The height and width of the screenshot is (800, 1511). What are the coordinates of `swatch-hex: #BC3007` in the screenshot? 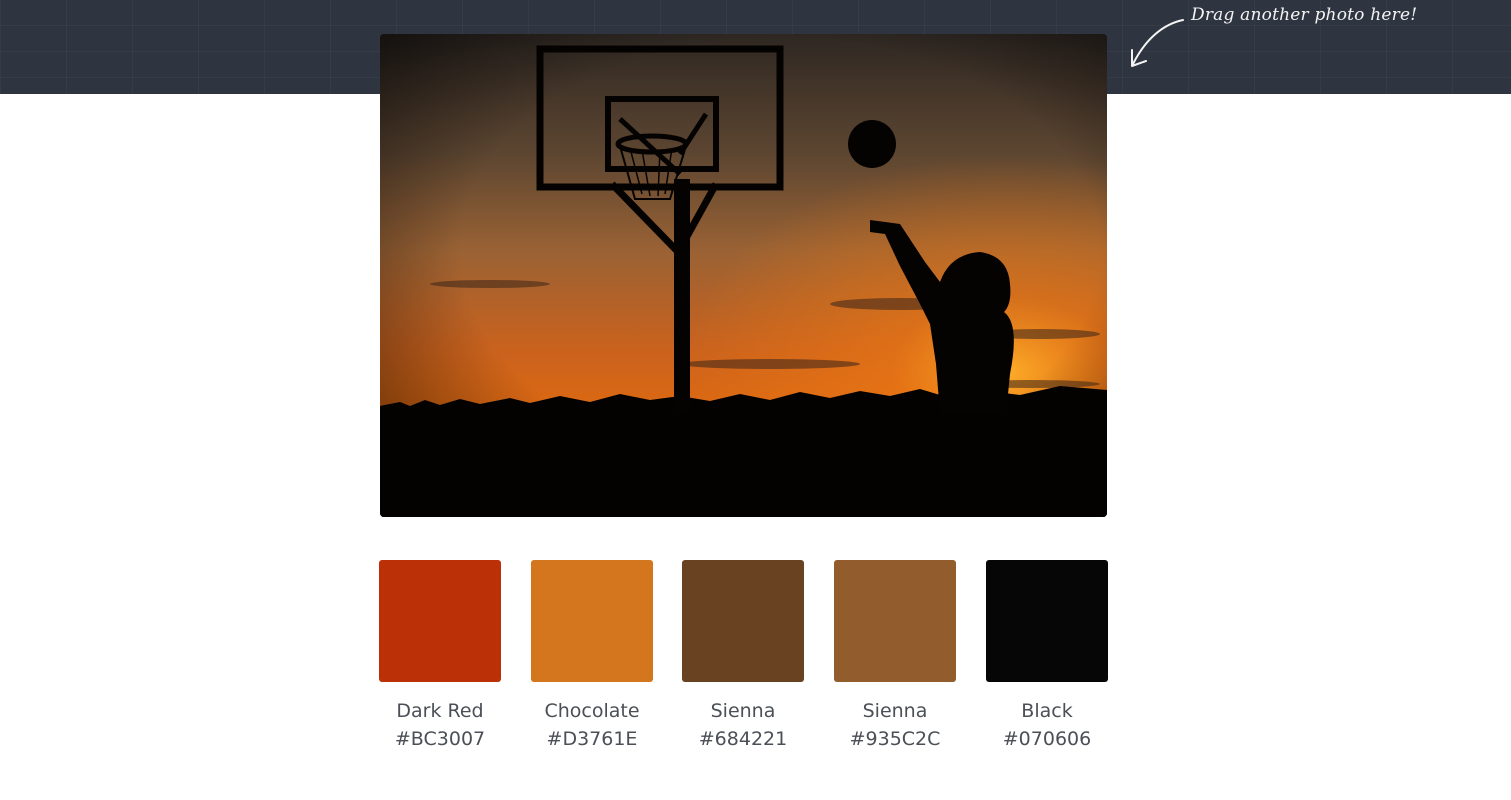 It's located at (440, 739).